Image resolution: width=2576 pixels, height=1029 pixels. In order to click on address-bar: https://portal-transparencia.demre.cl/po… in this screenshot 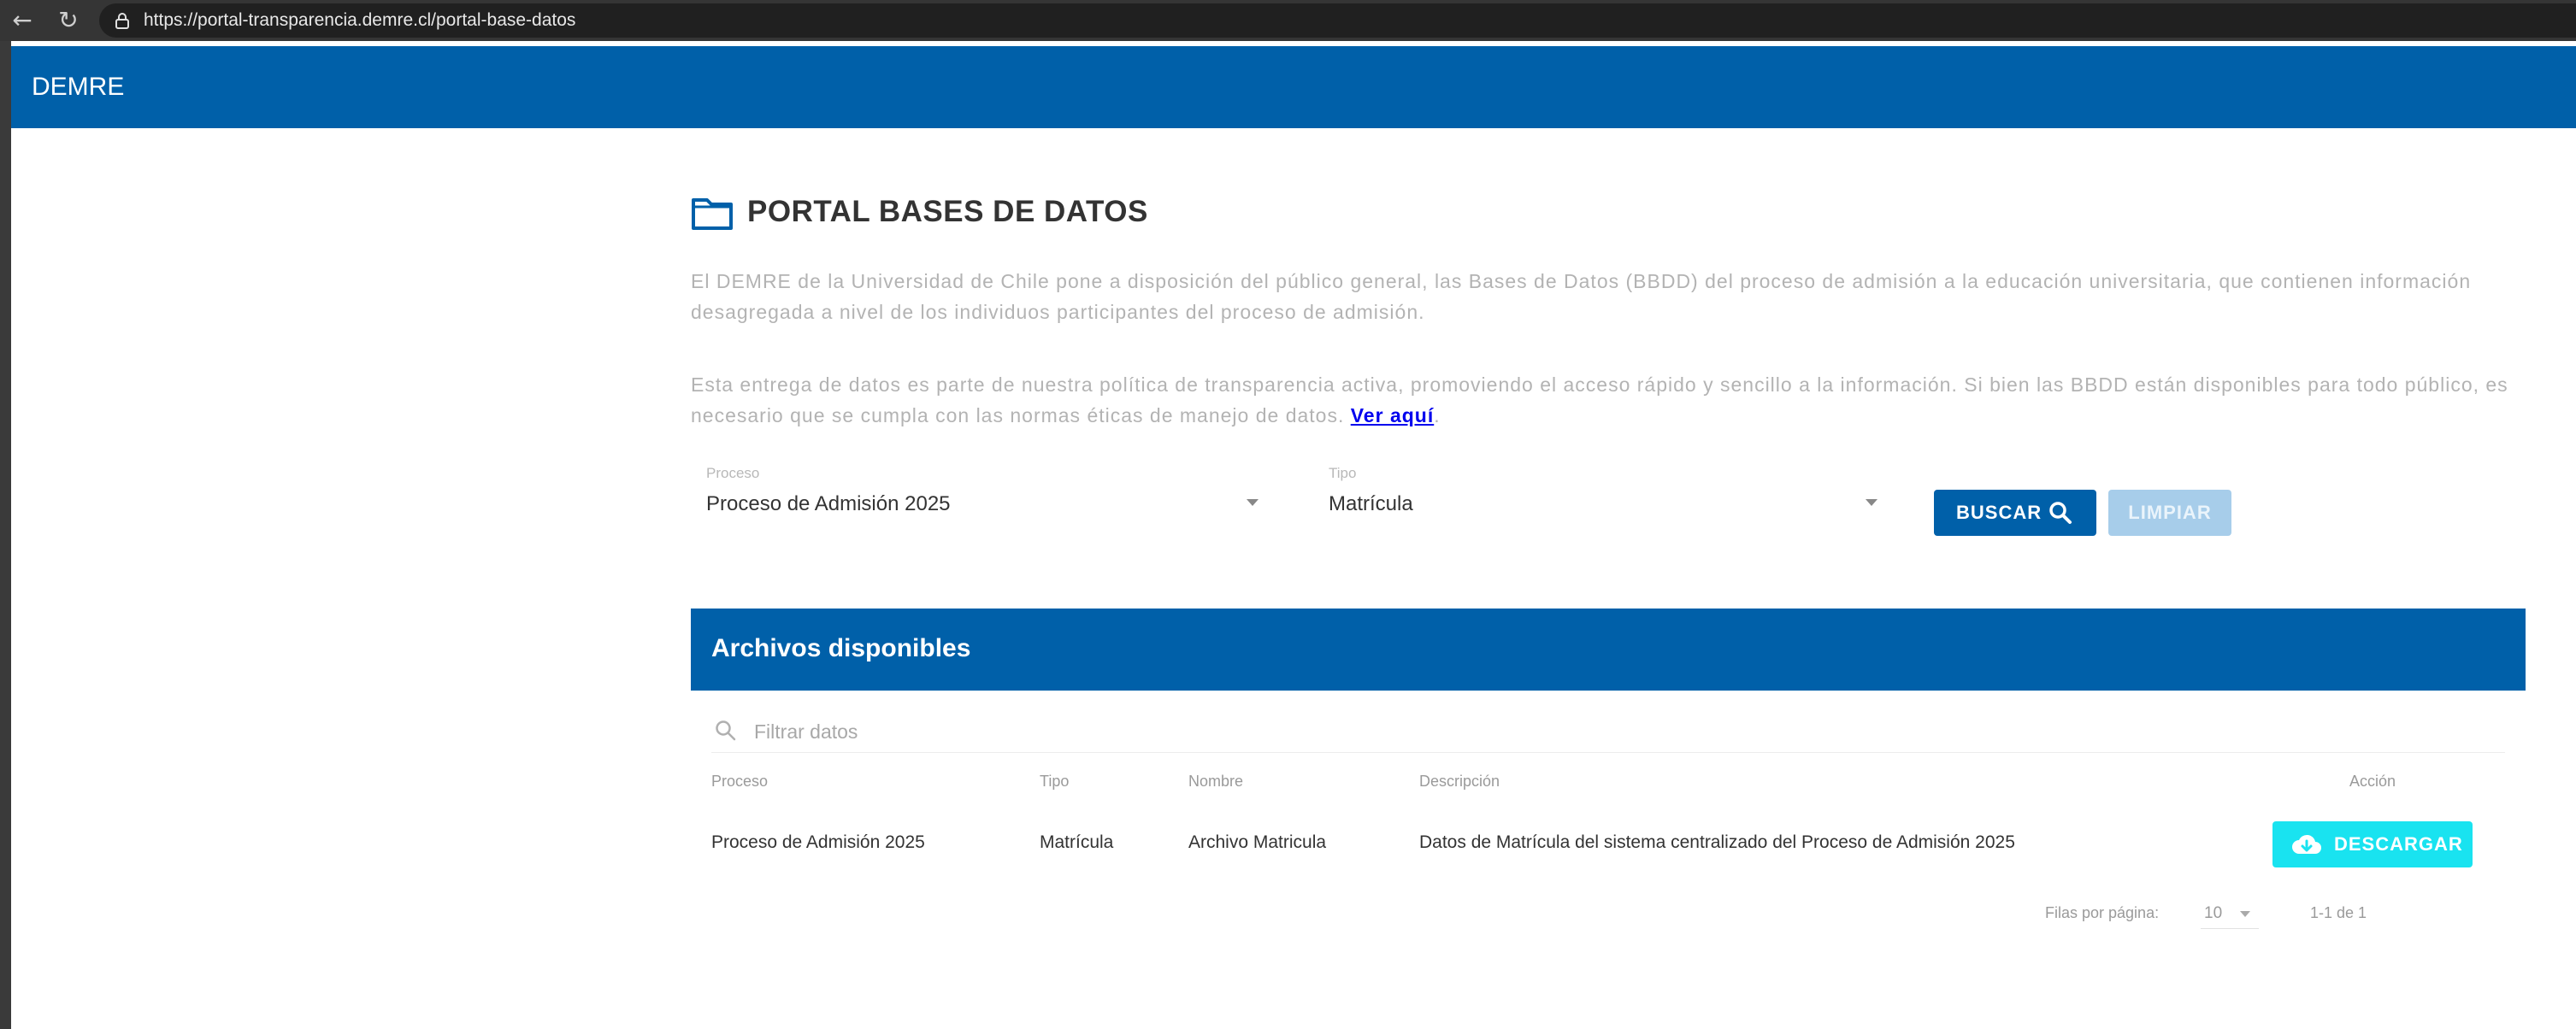, I will do `click(1337, 20)`.